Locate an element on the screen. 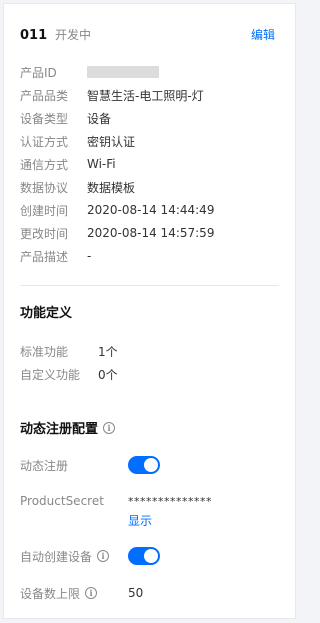 This screenshot has width=320, height=623. info-row-category: 产品品类 智慧生活-电工照明-灯 is located at coordinates (112, 95).